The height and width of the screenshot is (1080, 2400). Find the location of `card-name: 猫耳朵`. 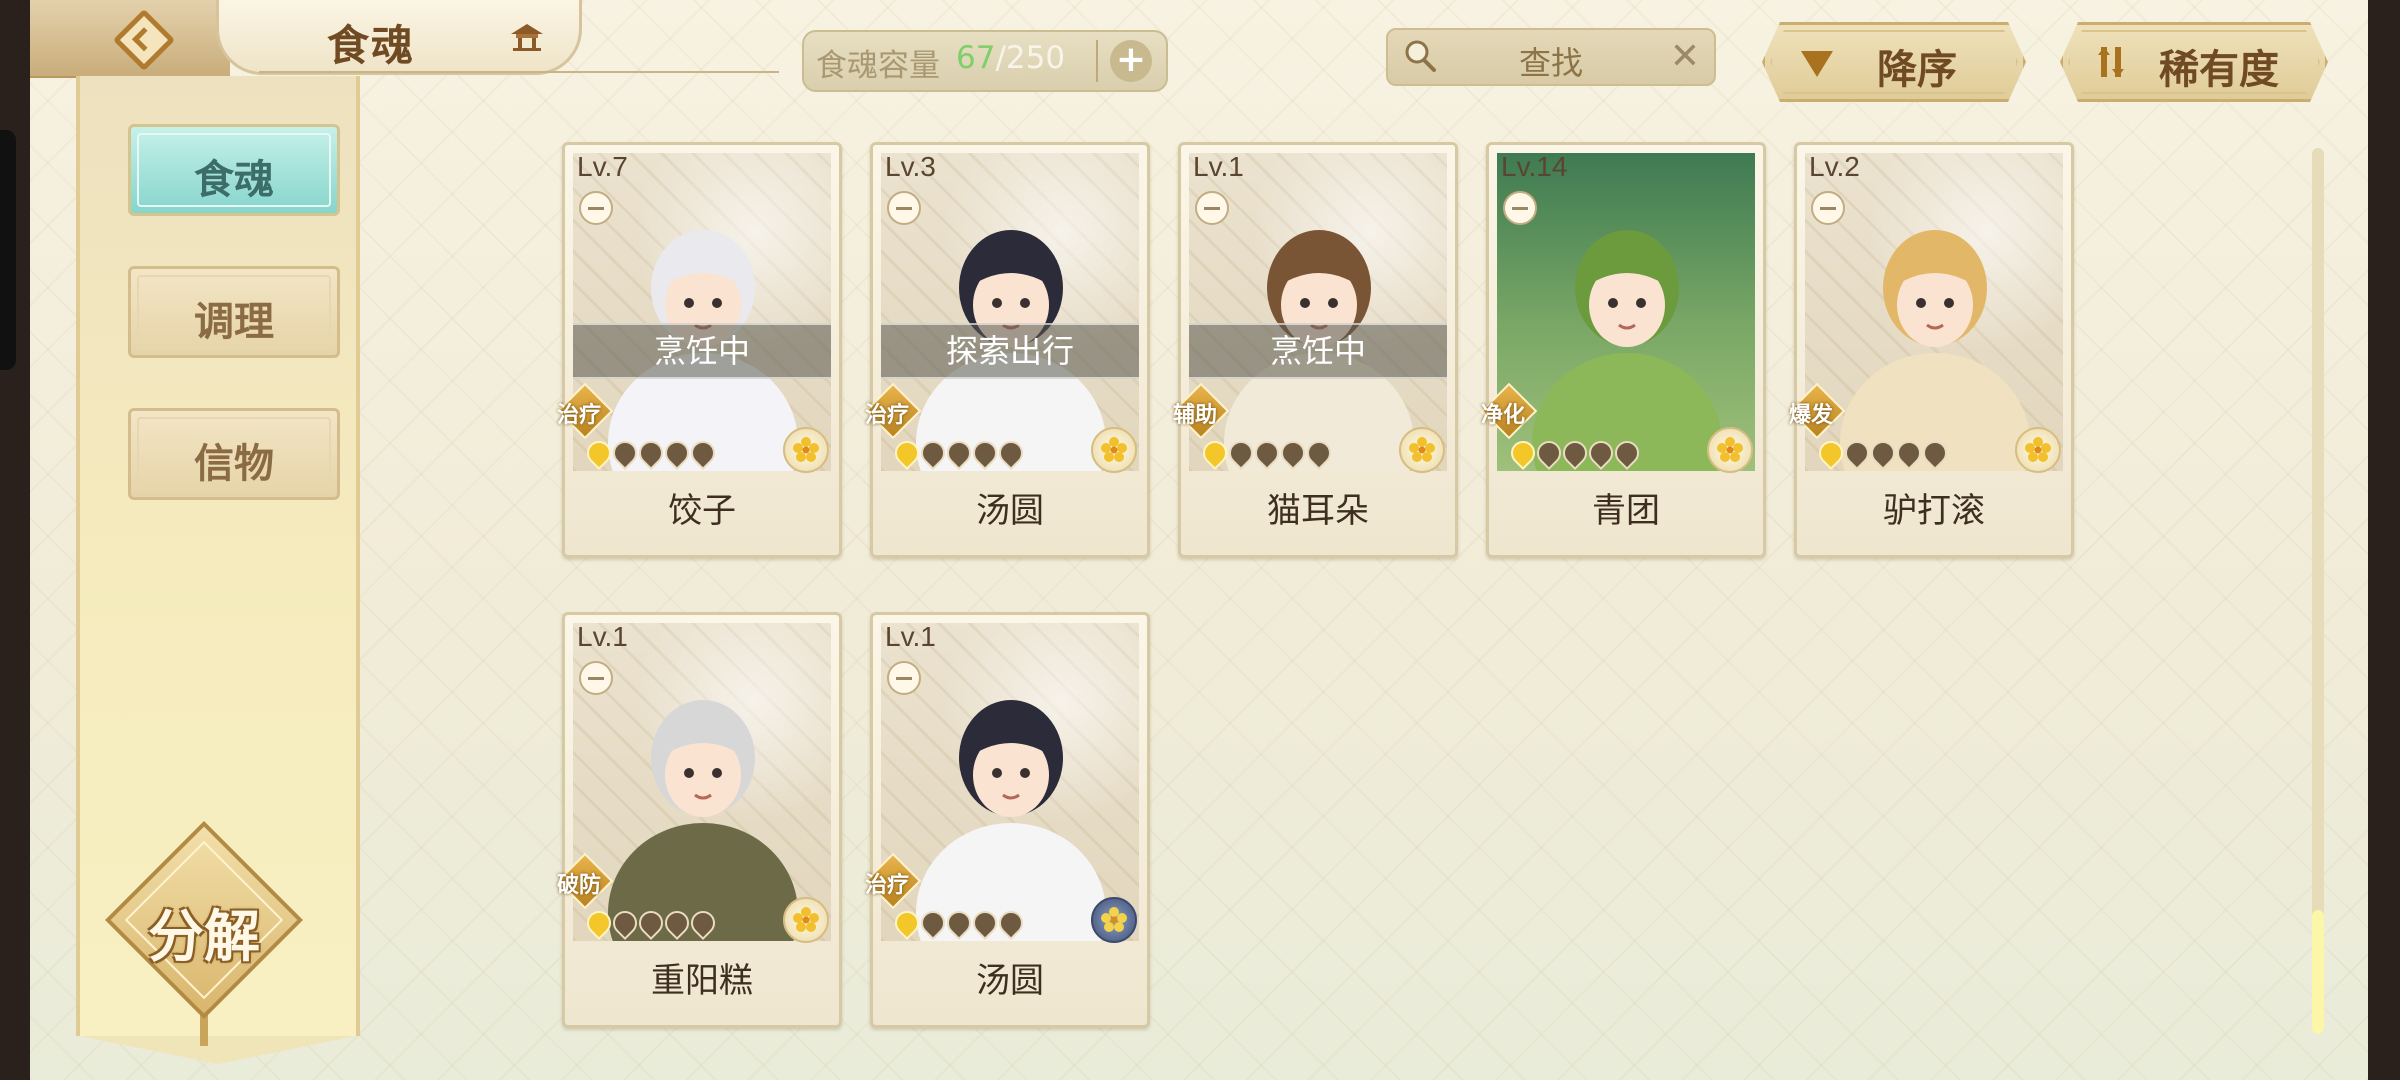

card-name: 猫耳朵 is located at coordinates (1318, 511).